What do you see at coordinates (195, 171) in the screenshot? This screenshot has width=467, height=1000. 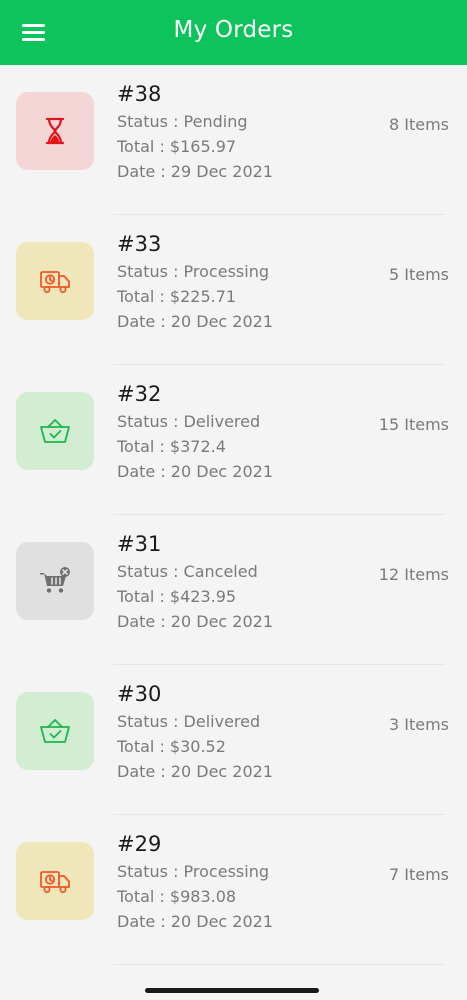 I see `order-date: Date : 29 Dec 2021` at bounding box center [195, 171].